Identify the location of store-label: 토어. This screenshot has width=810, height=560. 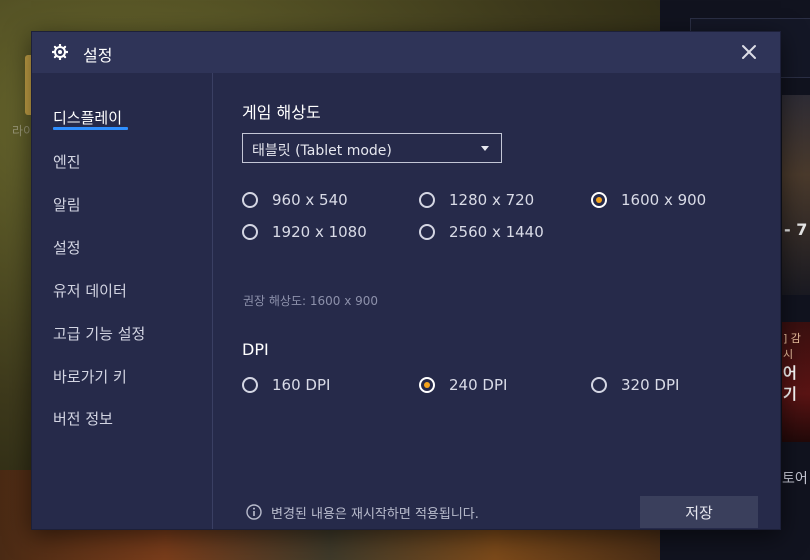
(795, 478).